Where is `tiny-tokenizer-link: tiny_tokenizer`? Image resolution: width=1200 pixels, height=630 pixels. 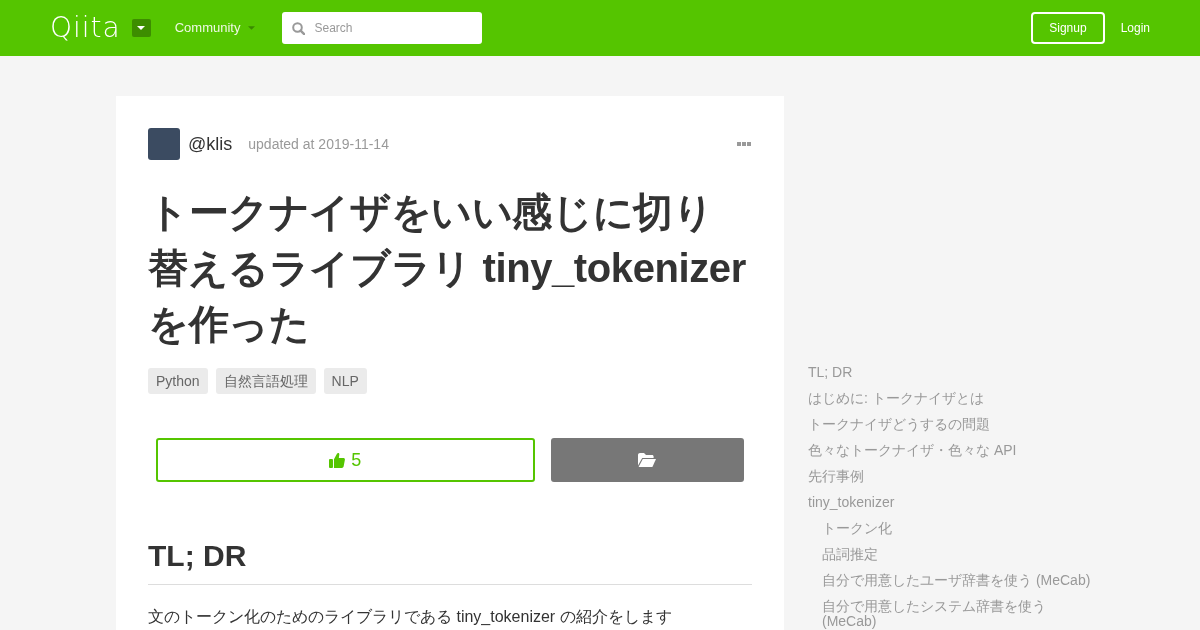
tiny-tokenizer-link: tiny_tokenizer is located at coordinates (506, 616).